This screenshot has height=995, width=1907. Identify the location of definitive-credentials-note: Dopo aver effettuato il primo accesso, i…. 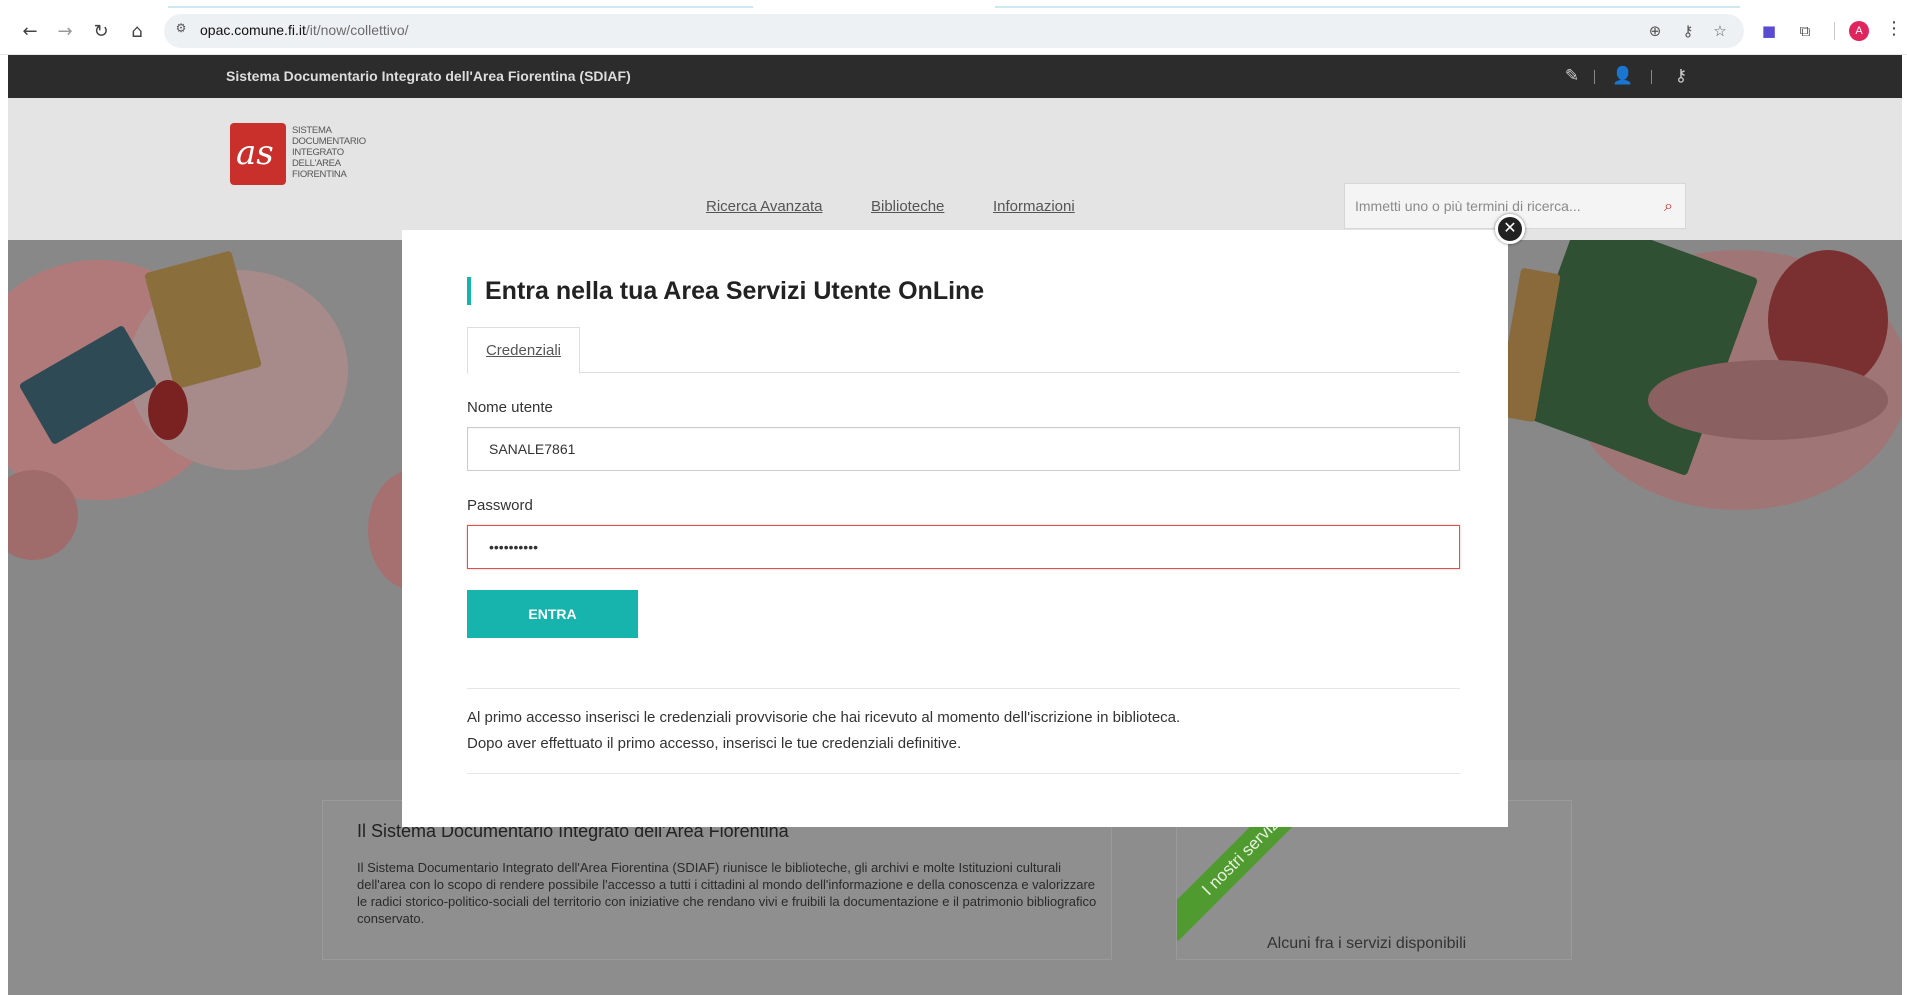
(714, 743).